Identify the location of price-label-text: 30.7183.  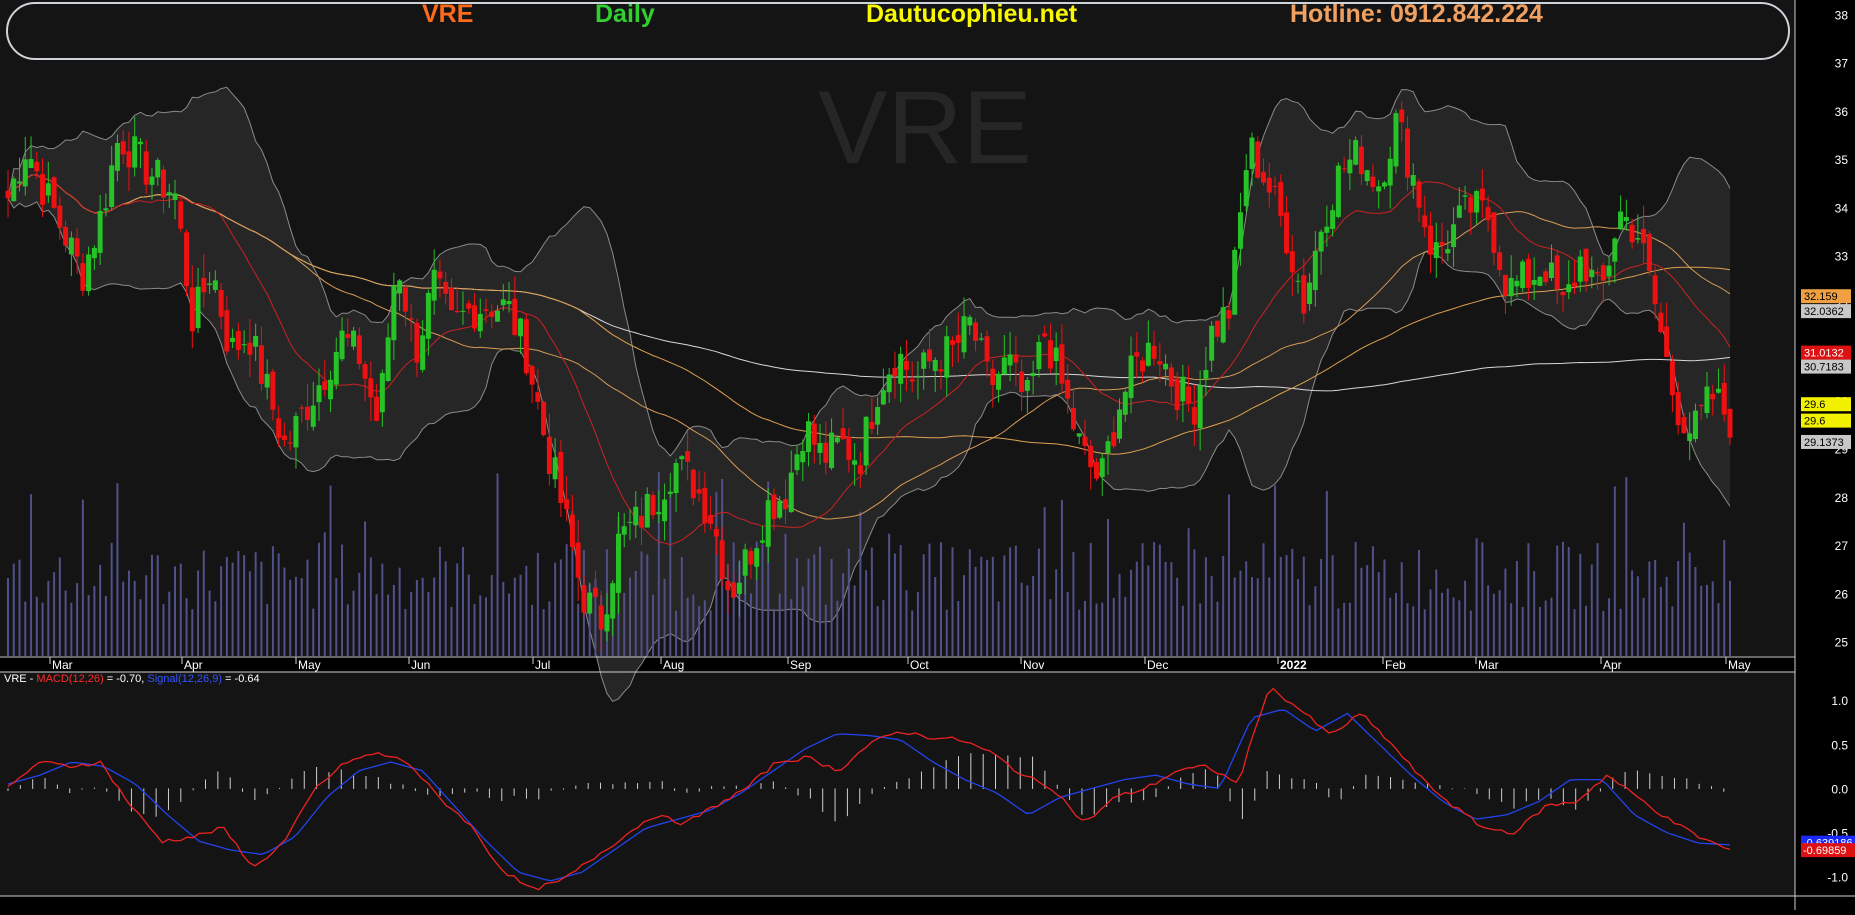
(1824, 368).